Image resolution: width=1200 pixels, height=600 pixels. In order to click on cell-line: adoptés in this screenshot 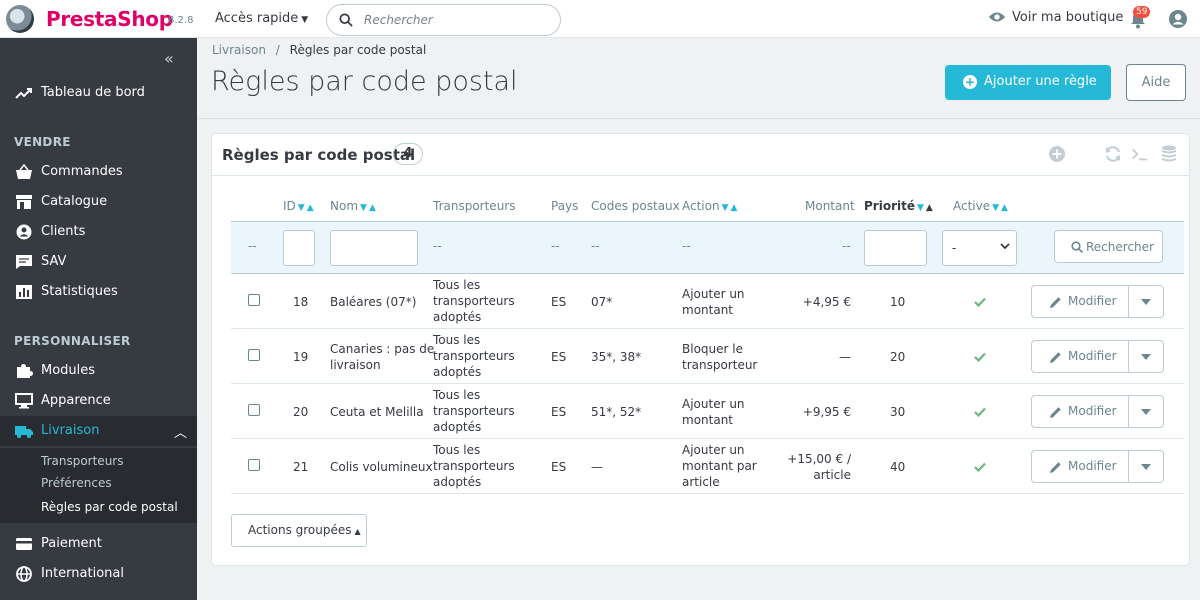, I will do `click(457, 317)`.